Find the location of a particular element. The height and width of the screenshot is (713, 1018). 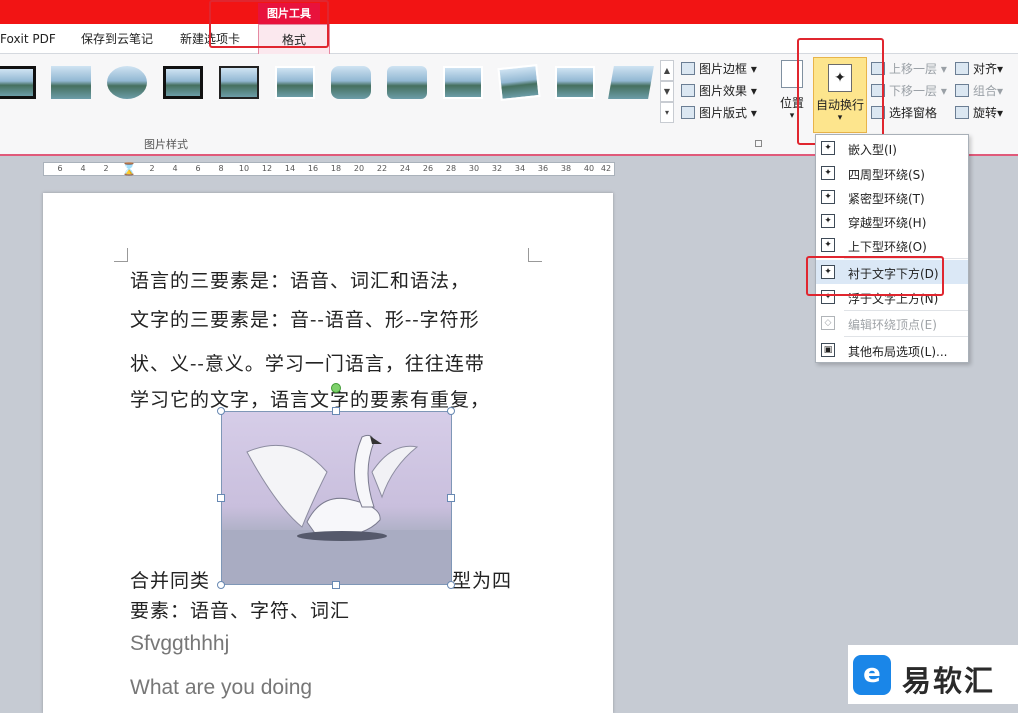

doc-line-5-right: 型为四 is located at coordinates (482, 579).